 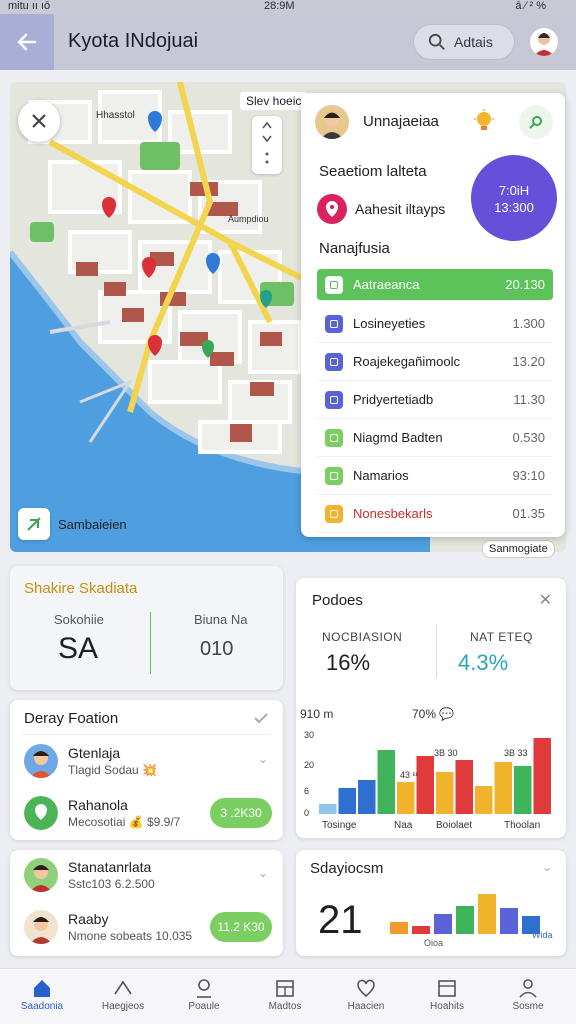 What do you see at coordinates (241, 813) in the screenshot?
I see `delay-value-pill: 3 .2K30` at bounding box center [241, 813].